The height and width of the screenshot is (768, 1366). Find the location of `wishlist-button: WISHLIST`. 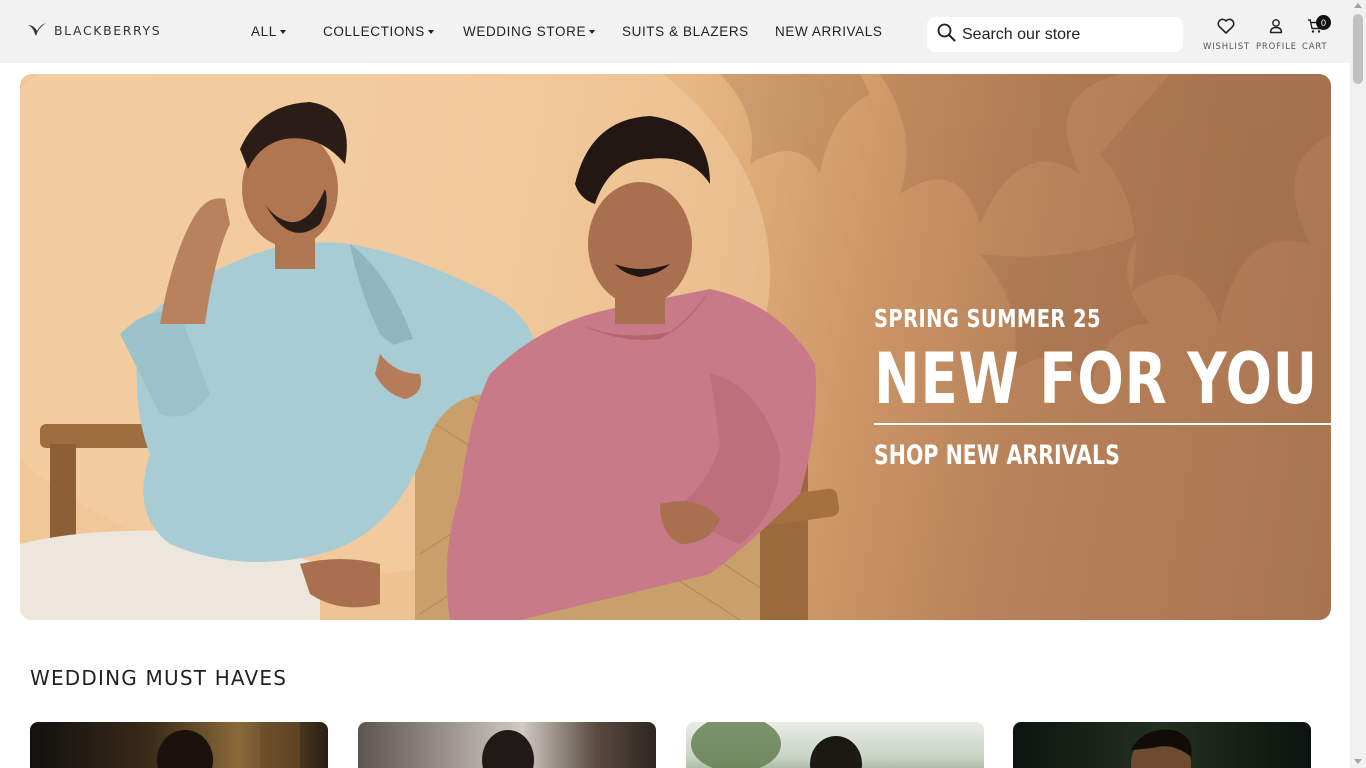

wishlist-button: WISHLIST is located at coordinates (1226, 35).